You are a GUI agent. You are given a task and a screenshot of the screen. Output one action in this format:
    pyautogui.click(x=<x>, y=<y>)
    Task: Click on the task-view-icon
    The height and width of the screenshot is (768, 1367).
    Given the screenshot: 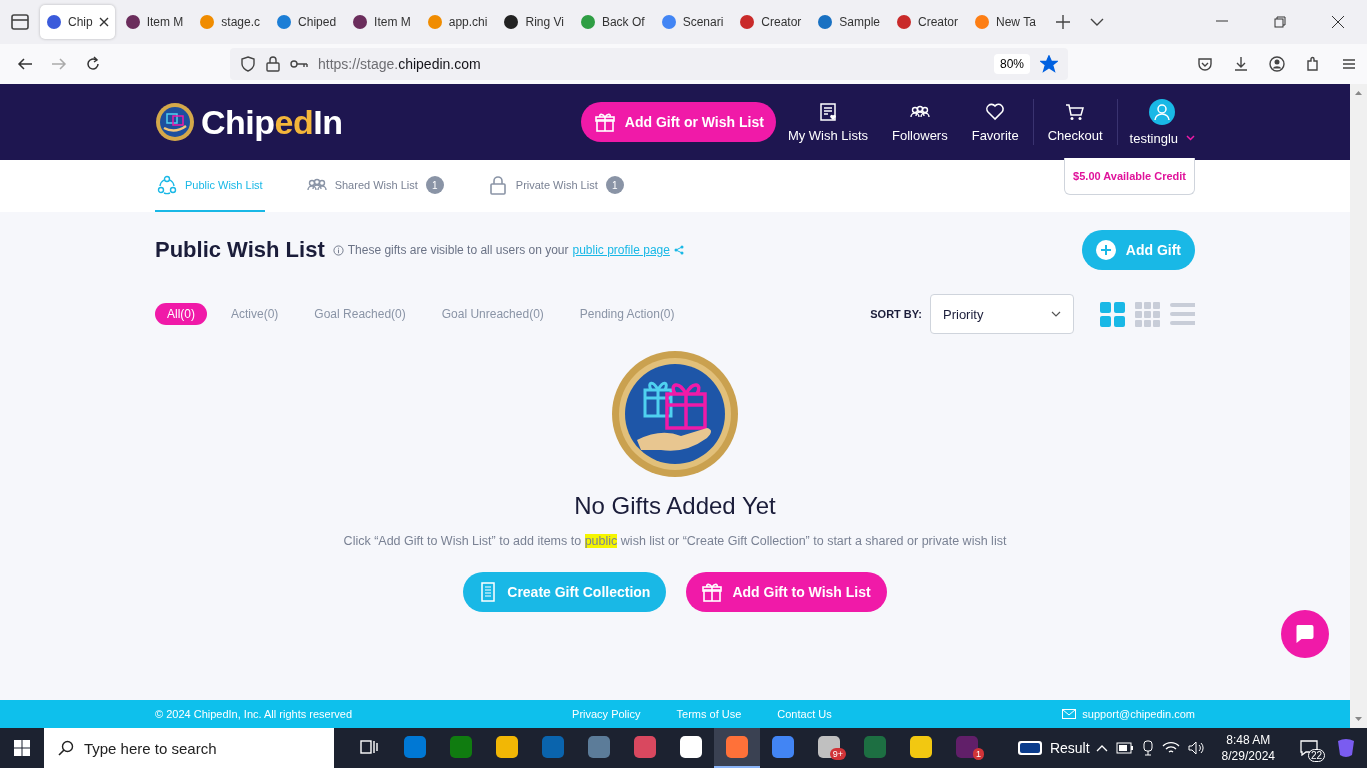 What is the action you would take?
    pyautogui.click(x=368, y=747)
    